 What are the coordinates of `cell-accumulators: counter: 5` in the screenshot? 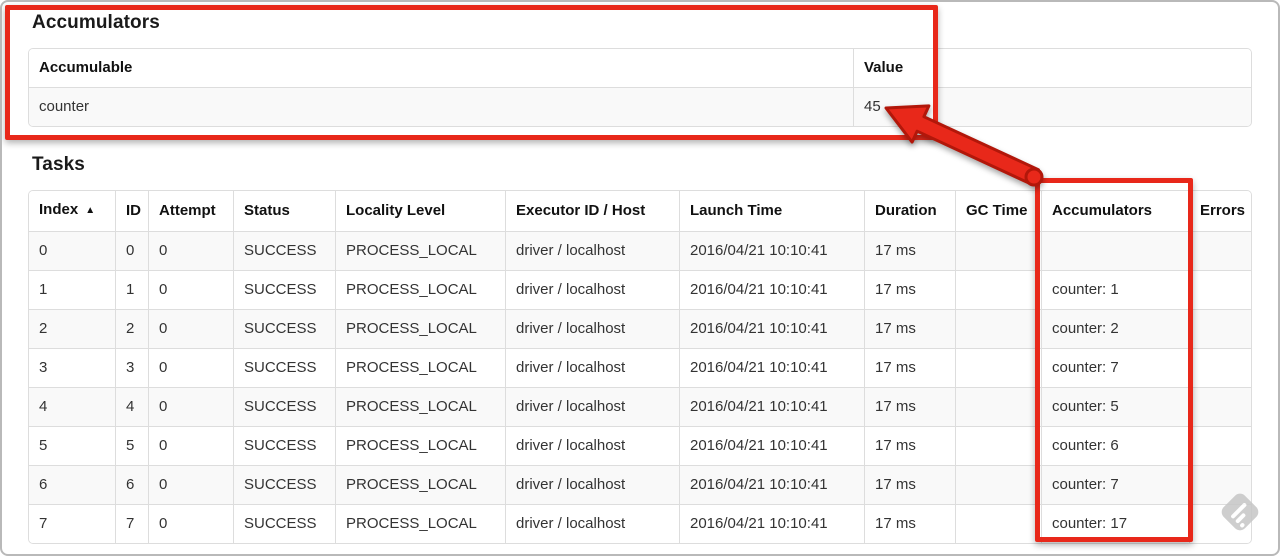 It's located at (1115, 406).